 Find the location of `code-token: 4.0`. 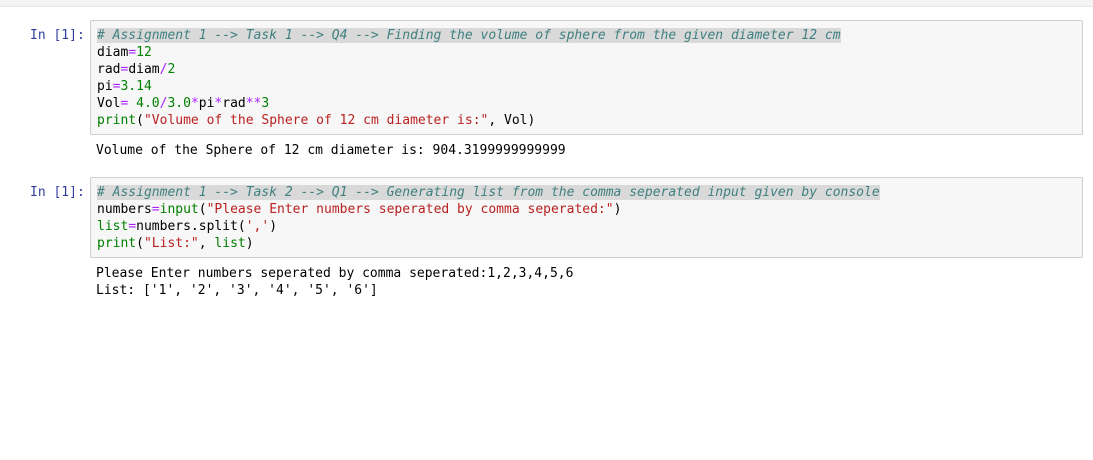

code-token: 4.0 is located at coordinates (148, 103).